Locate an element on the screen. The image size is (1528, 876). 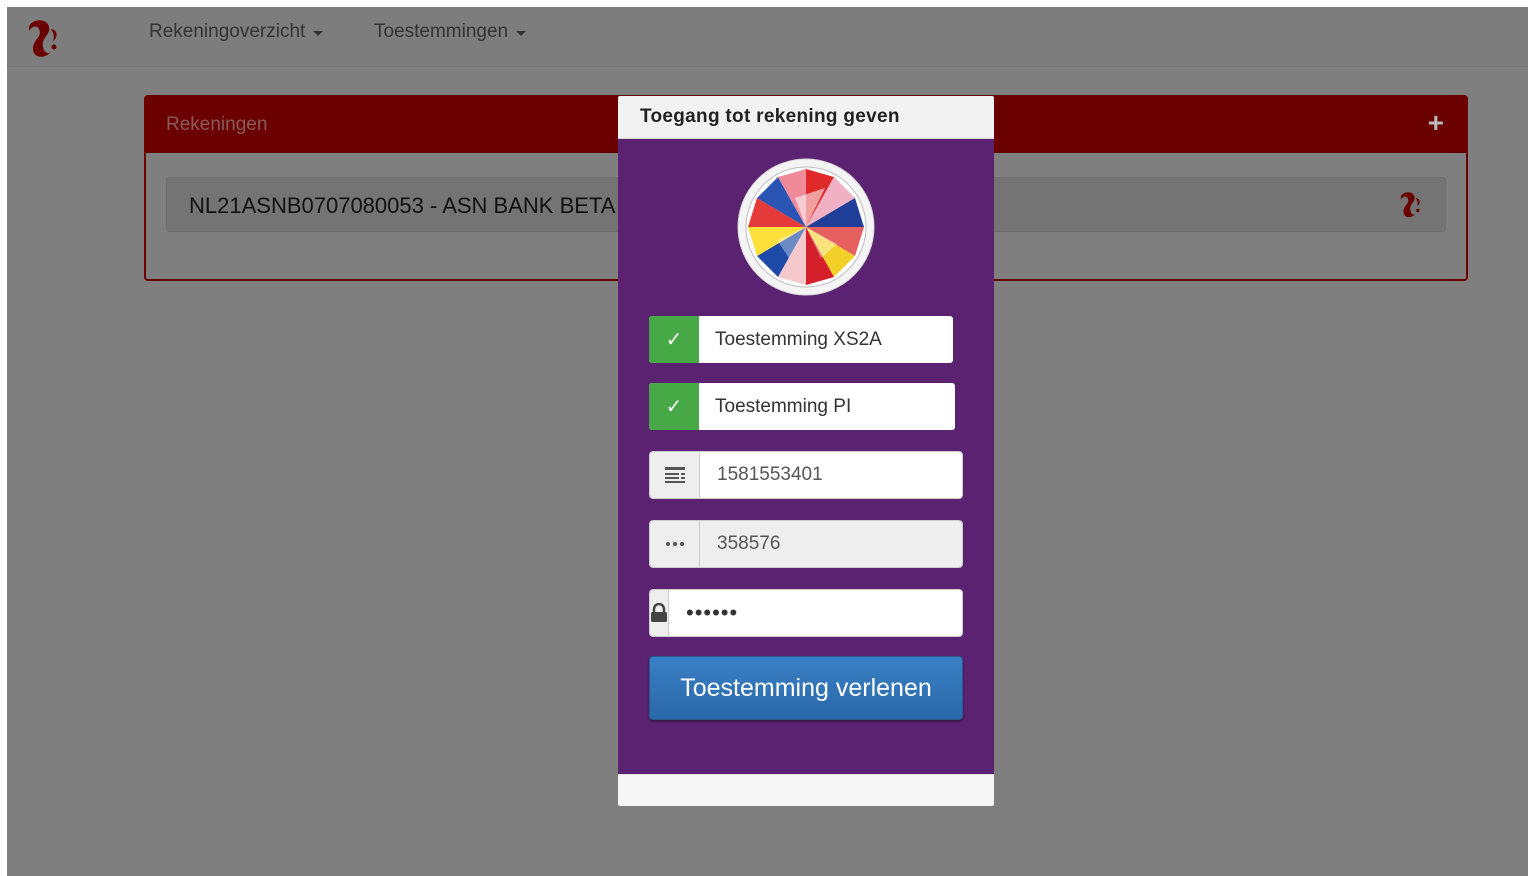
nav-toestemmingen: Toestemmingen is located at coordinates (450, 32).